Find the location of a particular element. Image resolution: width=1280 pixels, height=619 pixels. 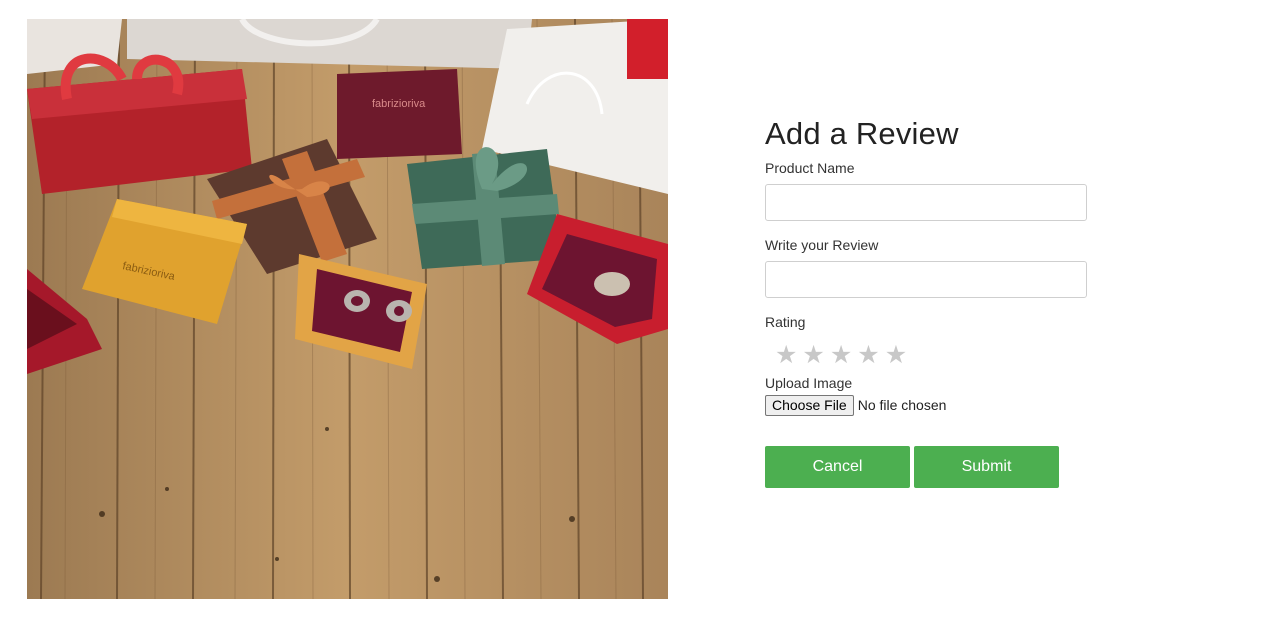

rating-label: Rating is located at coordinates (785, 322).